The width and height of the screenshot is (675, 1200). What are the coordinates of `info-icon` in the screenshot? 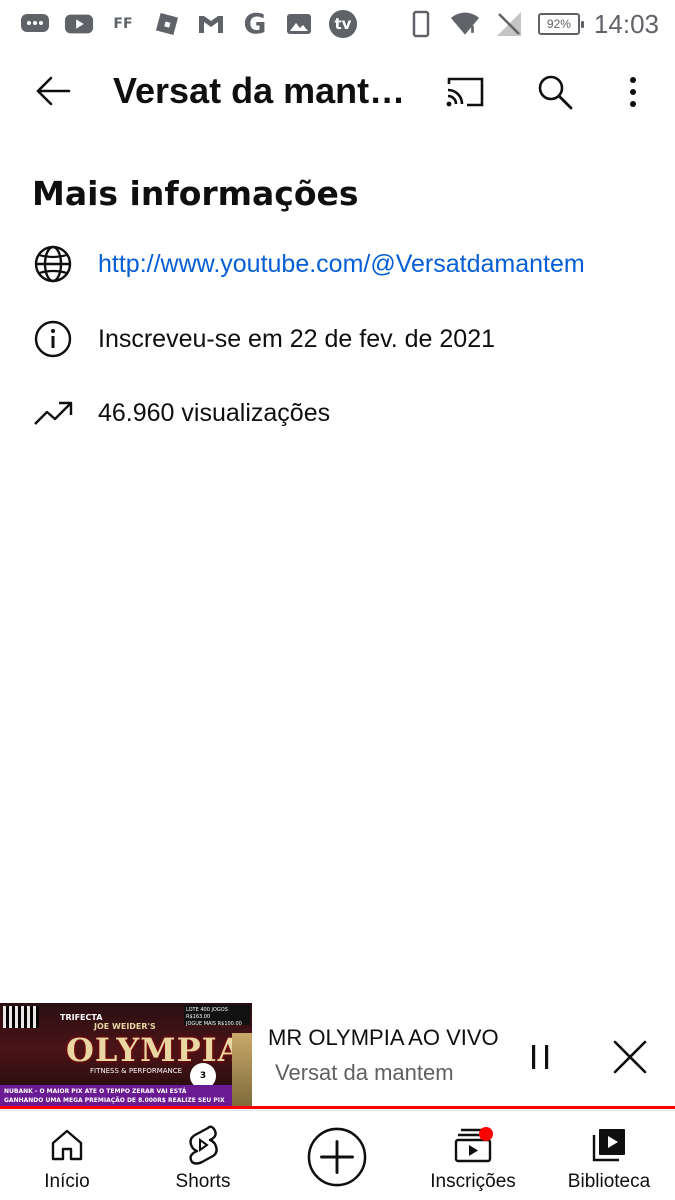 It's located at (53, 339).